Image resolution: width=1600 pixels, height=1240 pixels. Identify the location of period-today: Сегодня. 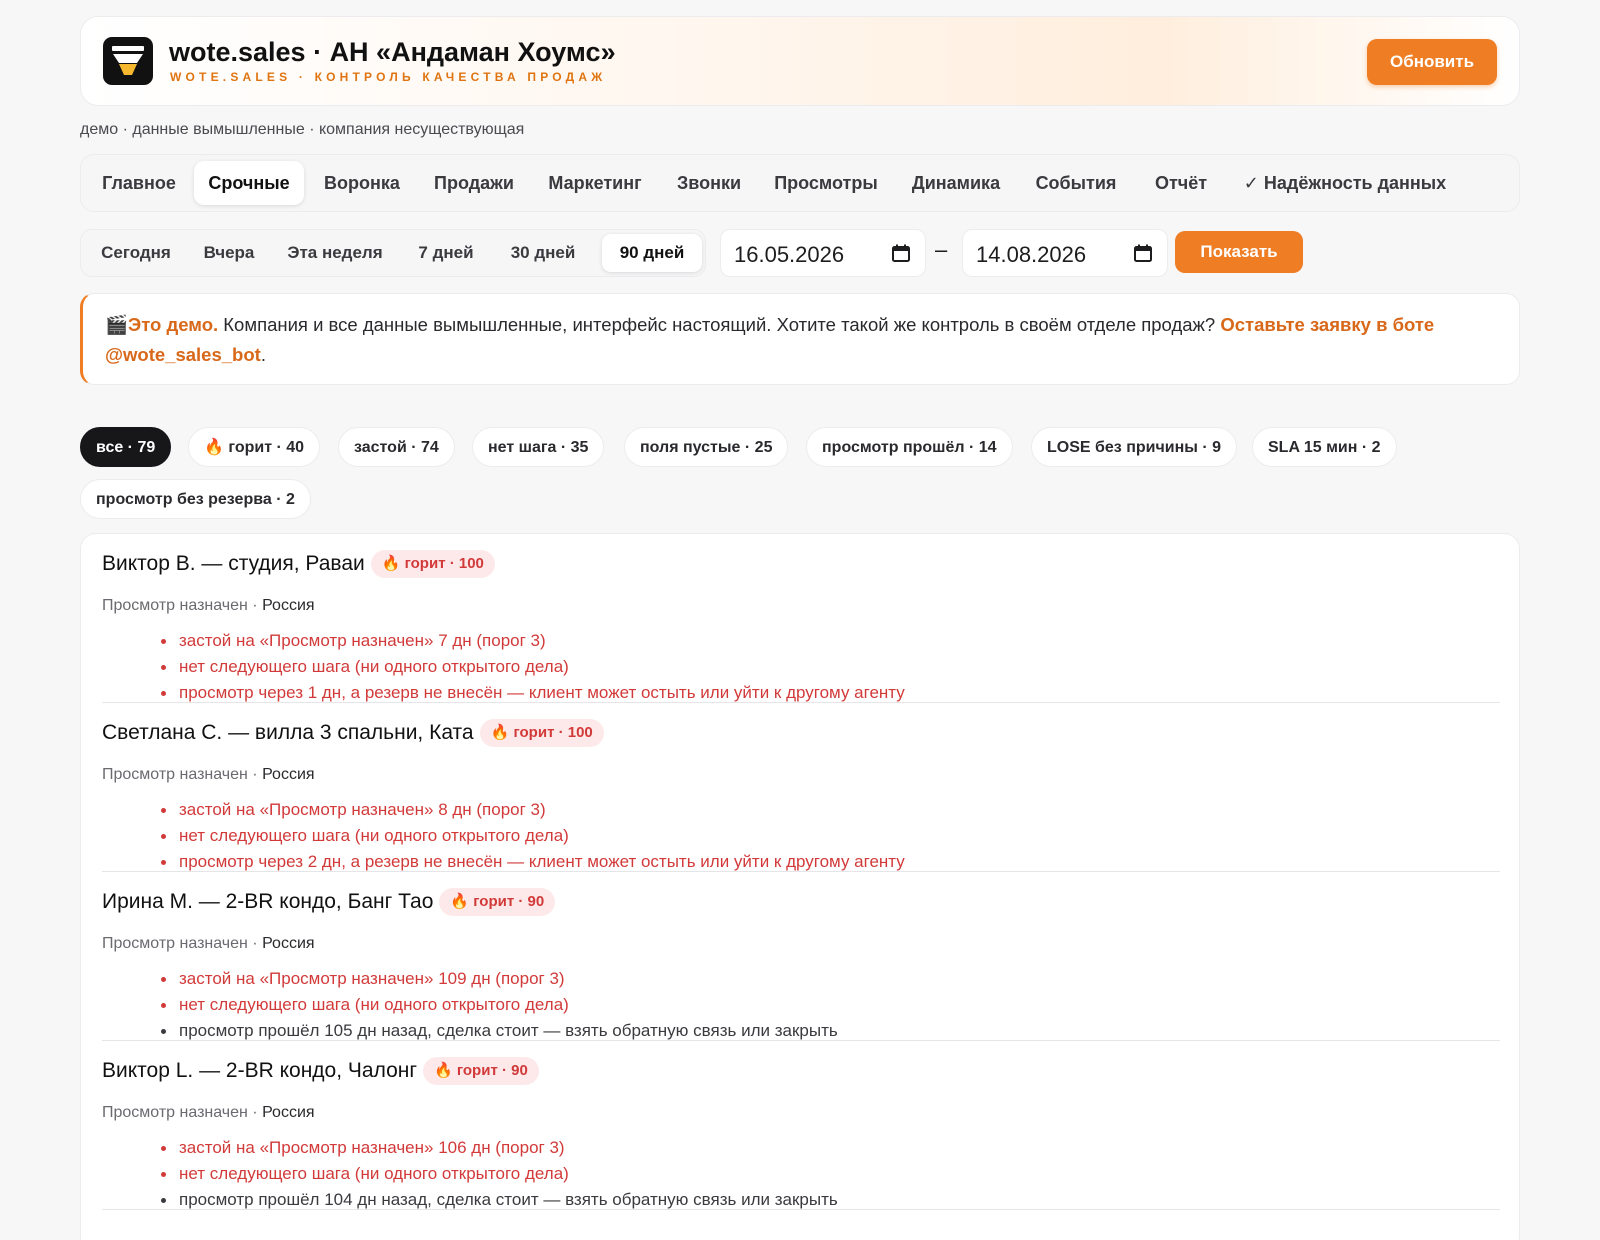
(136, 253).